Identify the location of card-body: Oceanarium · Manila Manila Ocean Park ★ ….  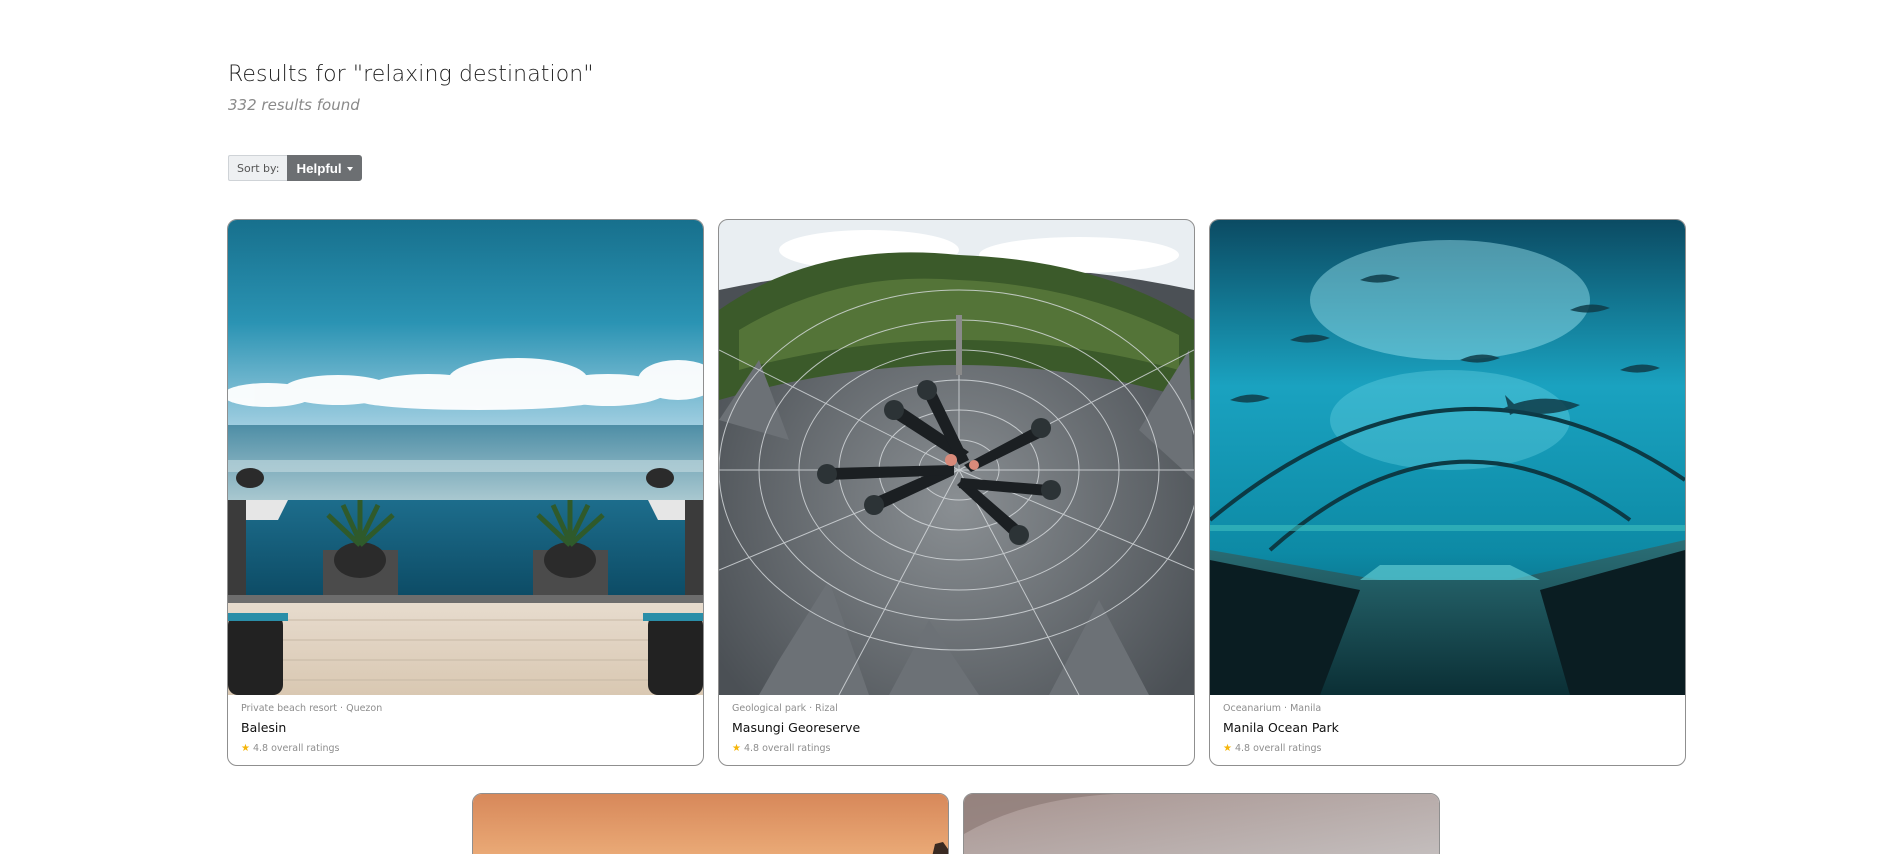
(1447, 728).